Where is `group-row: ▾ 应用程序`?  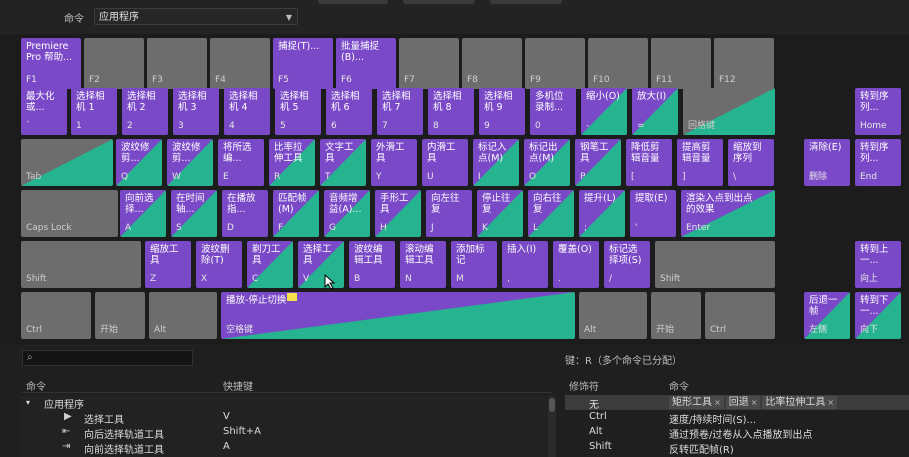 group-row: ▾ 应用程序 is located at coordinates (284, 403).